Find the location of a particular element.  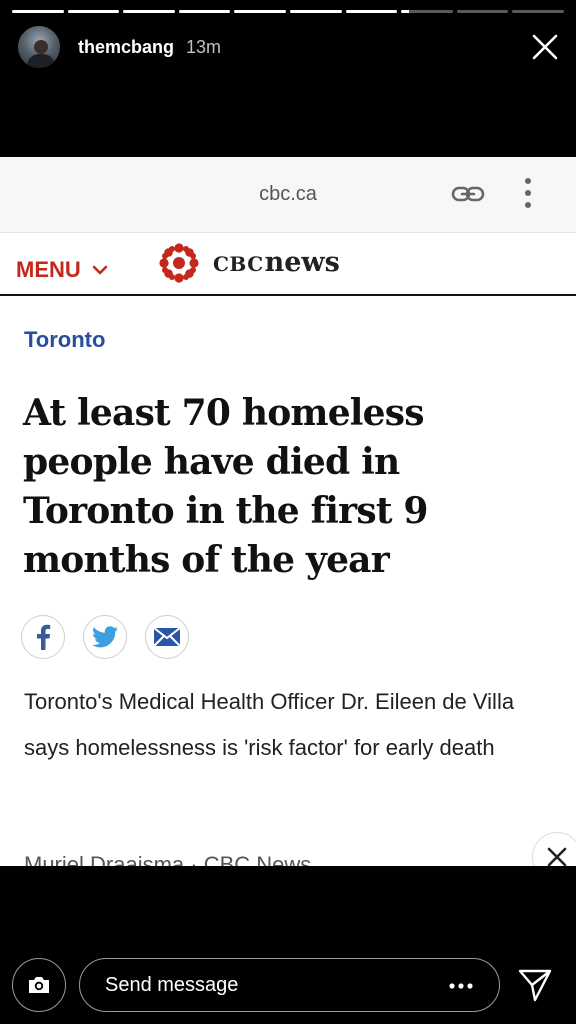

message-field is located at coordinates (289, 985).